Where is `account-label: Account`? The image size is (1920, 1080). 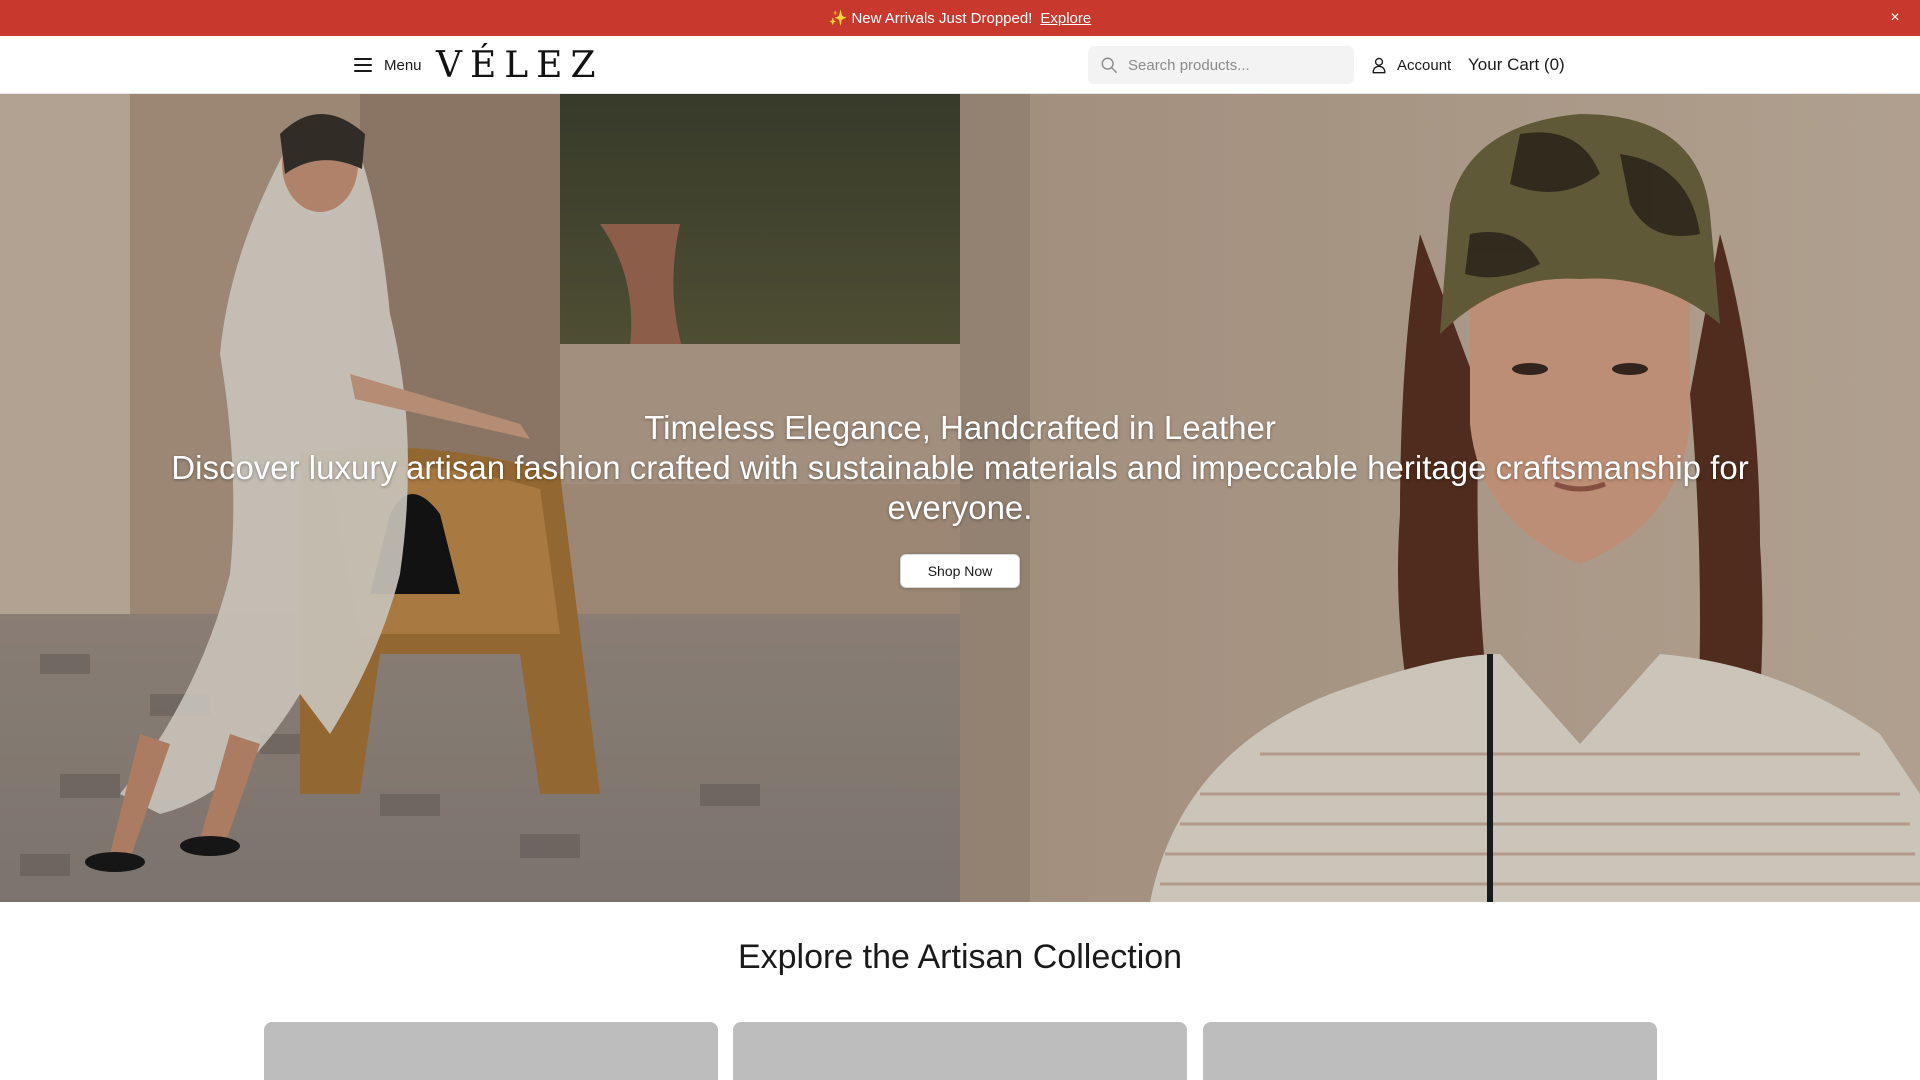 account-label: Account is located at coordinates (1424, 65).